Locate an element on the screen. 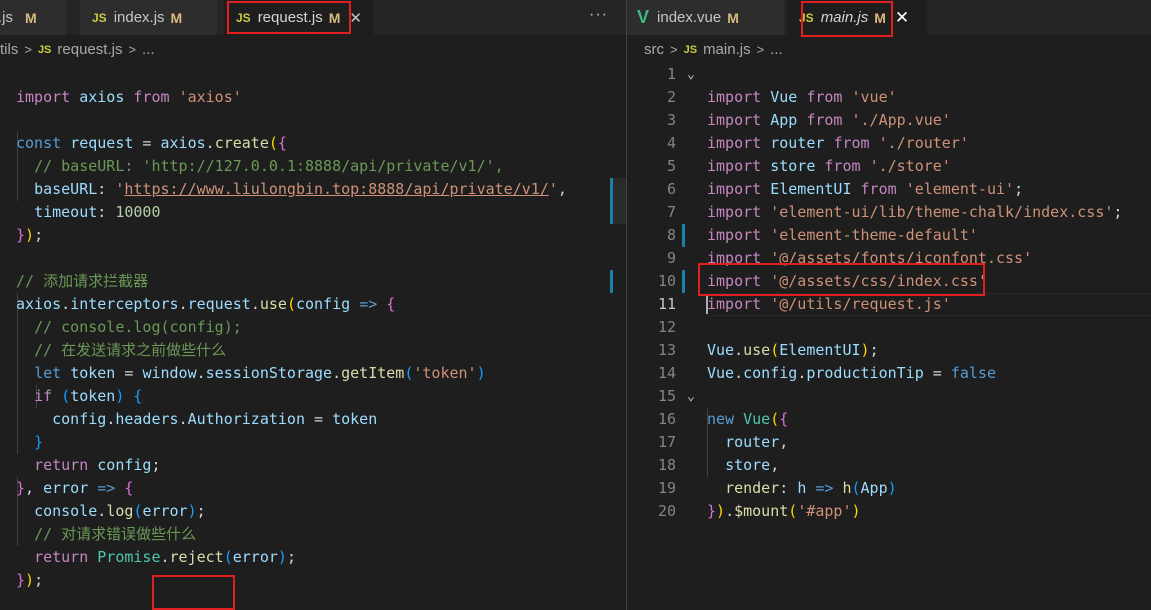 The image size is (1151, 610). line-number: 2 is located at coordinates (671, 97).